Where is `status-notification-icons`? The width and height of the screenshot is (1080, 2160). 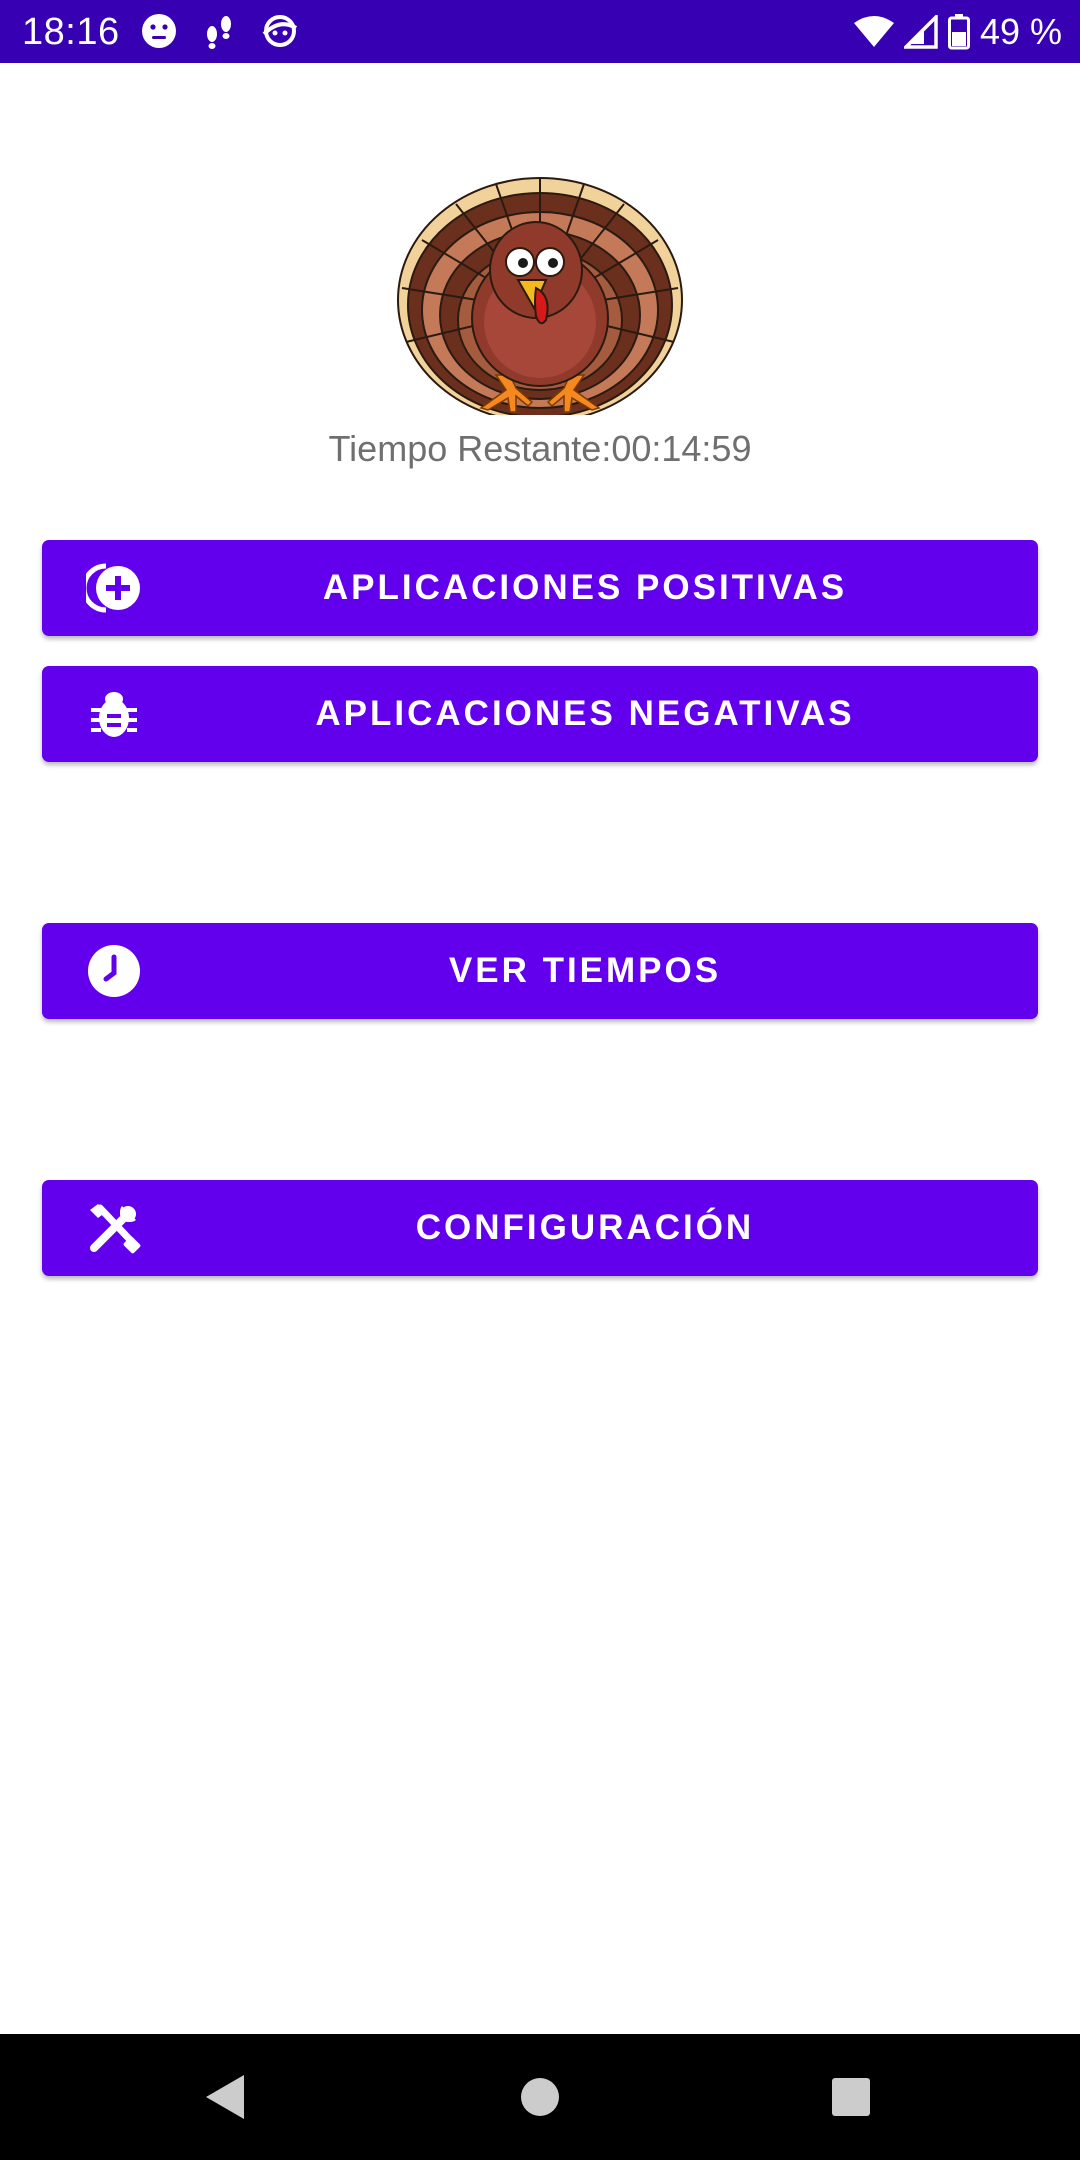 status-notification-icons is located at coordinates (220, 31).